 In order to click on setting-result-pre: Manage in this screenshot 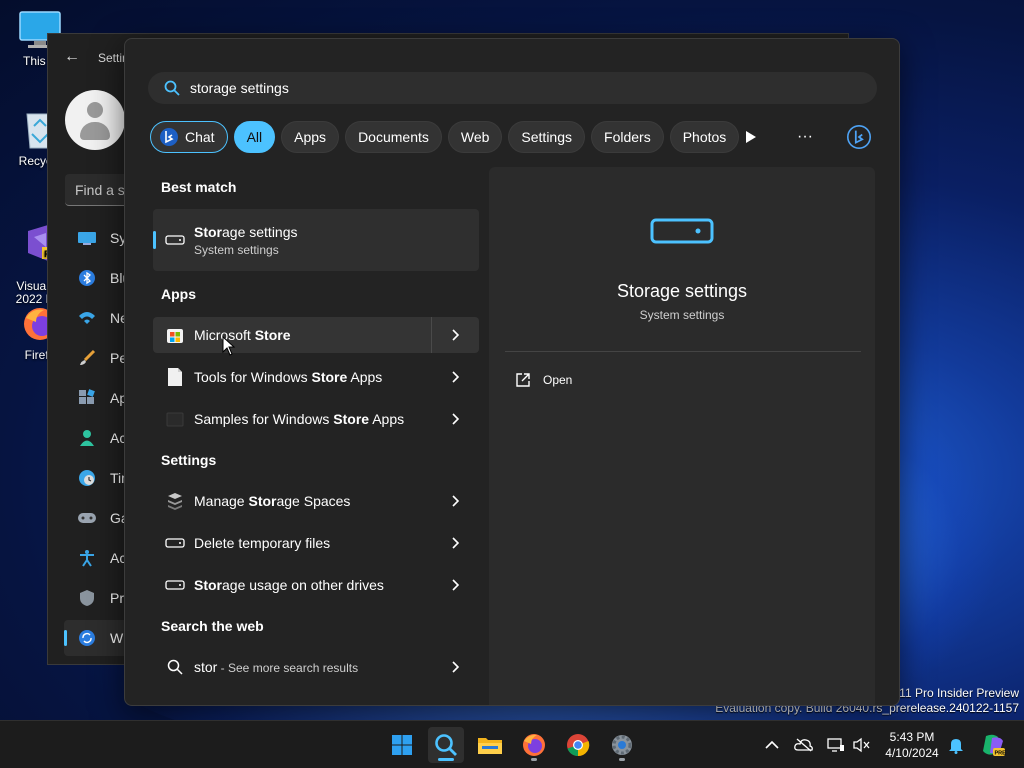, I will do `click(221, 501)`.